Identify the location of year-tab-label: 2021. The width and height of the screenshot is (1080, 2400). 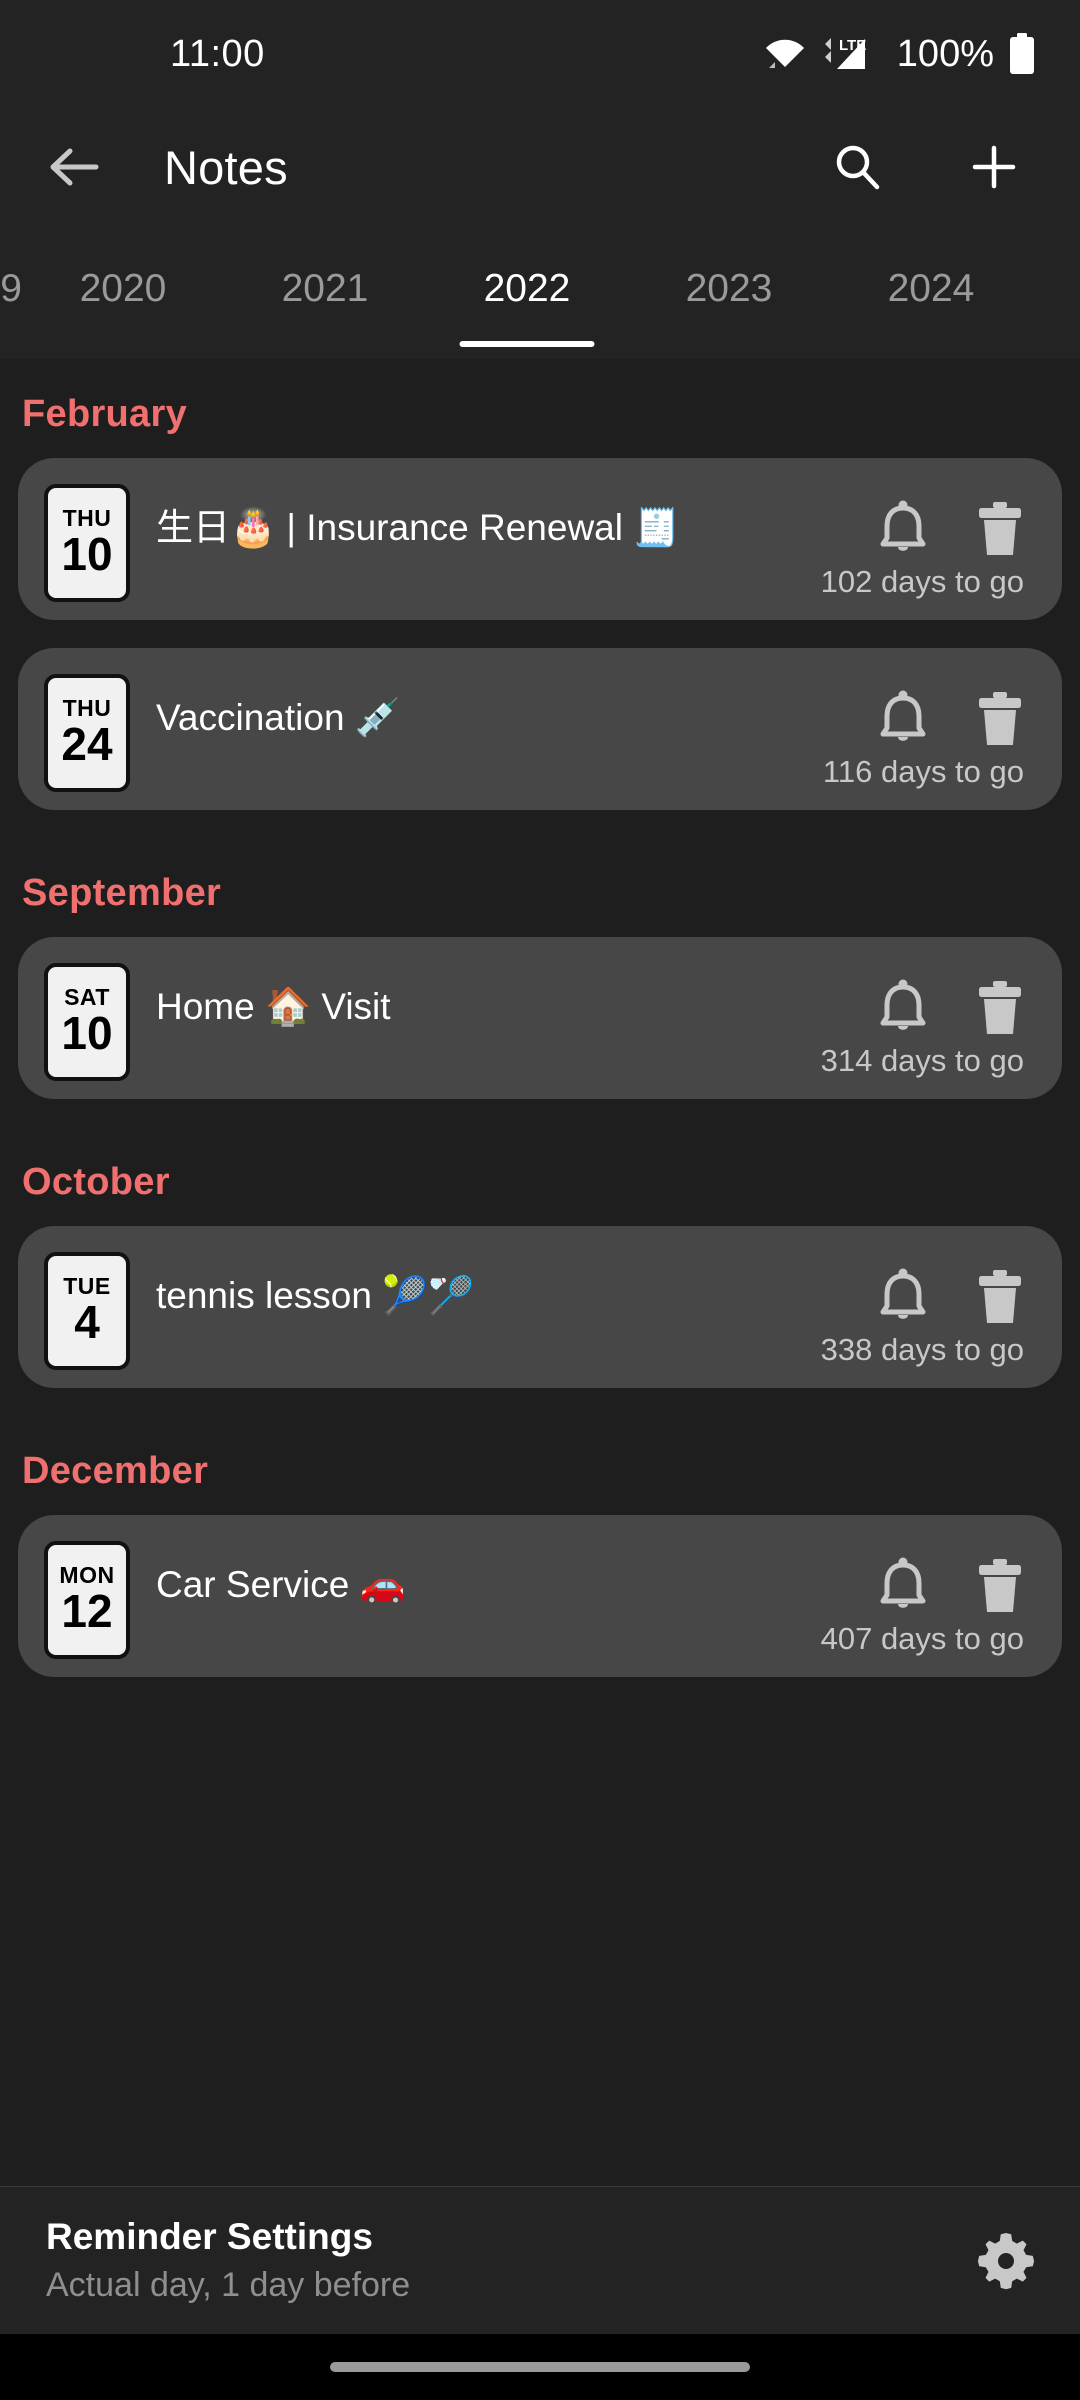
(325, 288).